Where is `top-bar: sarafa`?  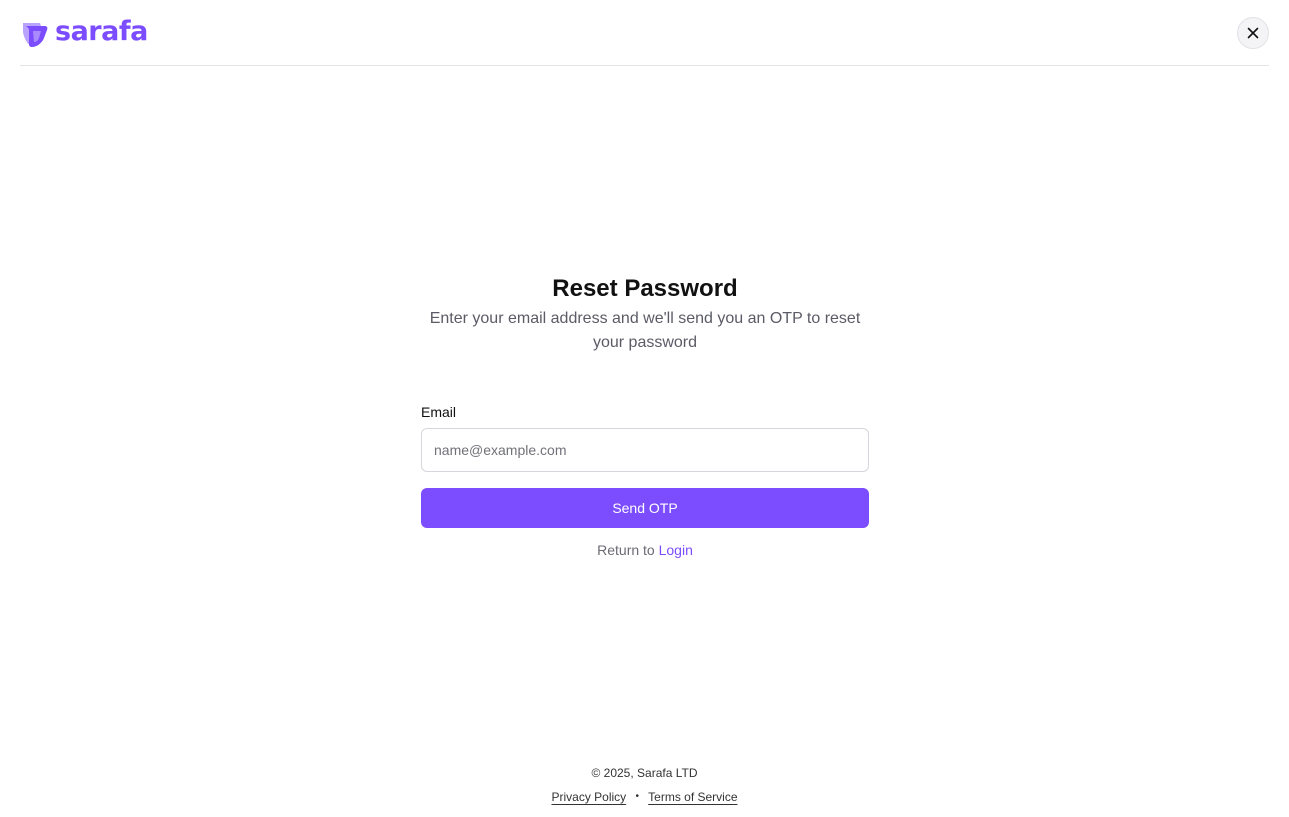 top-bar: sarafa is located at coordinates (644, 33).